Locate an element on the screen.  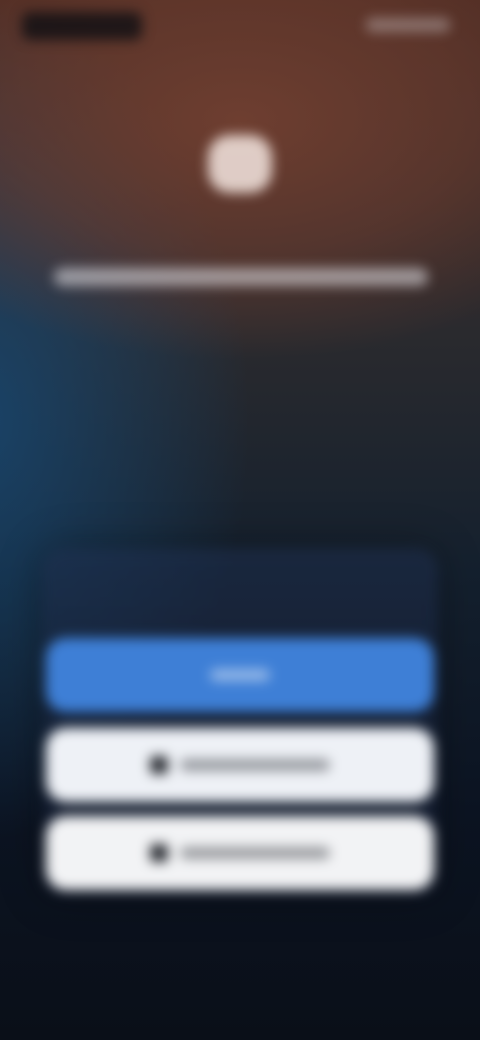
app-logo-icon is located at coordinates (240, 164).